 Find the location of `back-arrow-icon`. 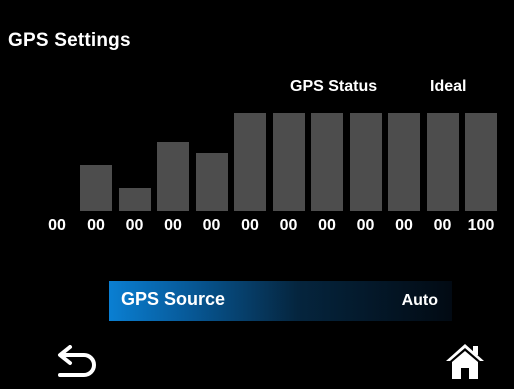

back-arrow-icon is located at coordinates (77, 361).